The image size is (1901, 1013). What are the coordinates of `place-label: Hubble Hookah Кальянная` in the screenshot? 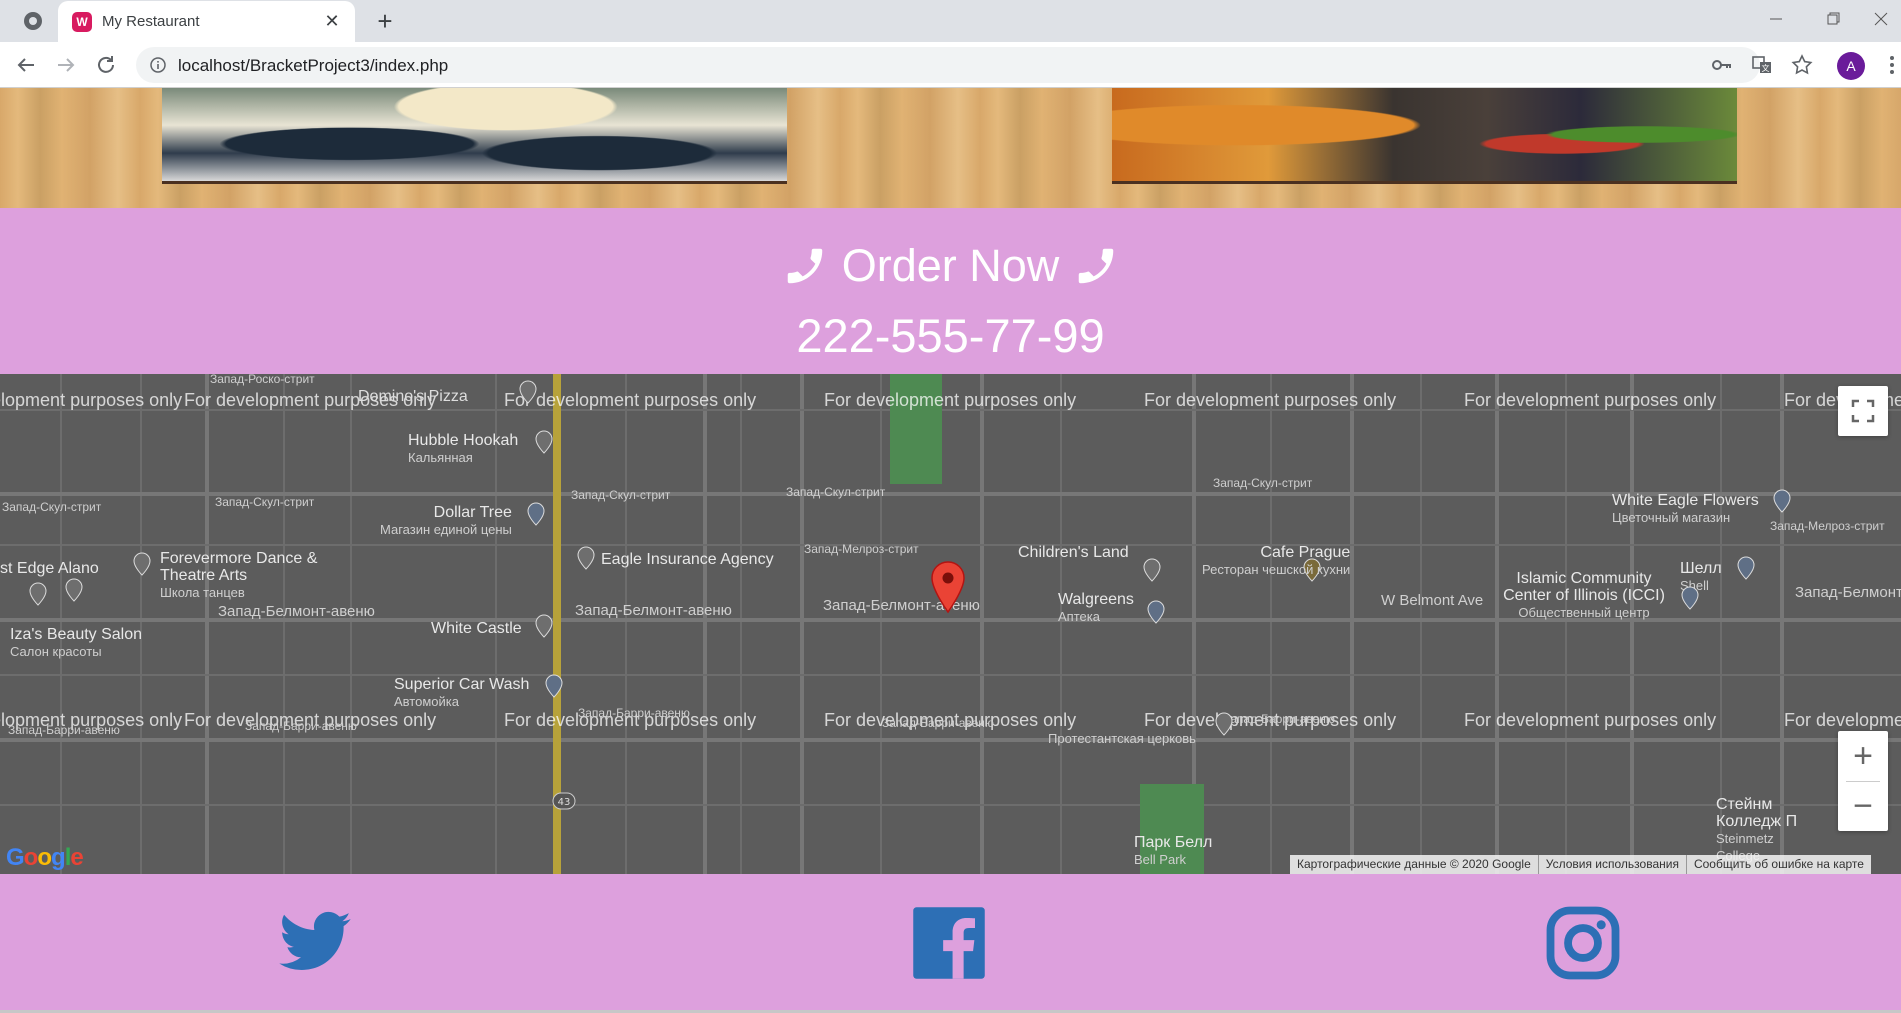 It's located at (463, 449).